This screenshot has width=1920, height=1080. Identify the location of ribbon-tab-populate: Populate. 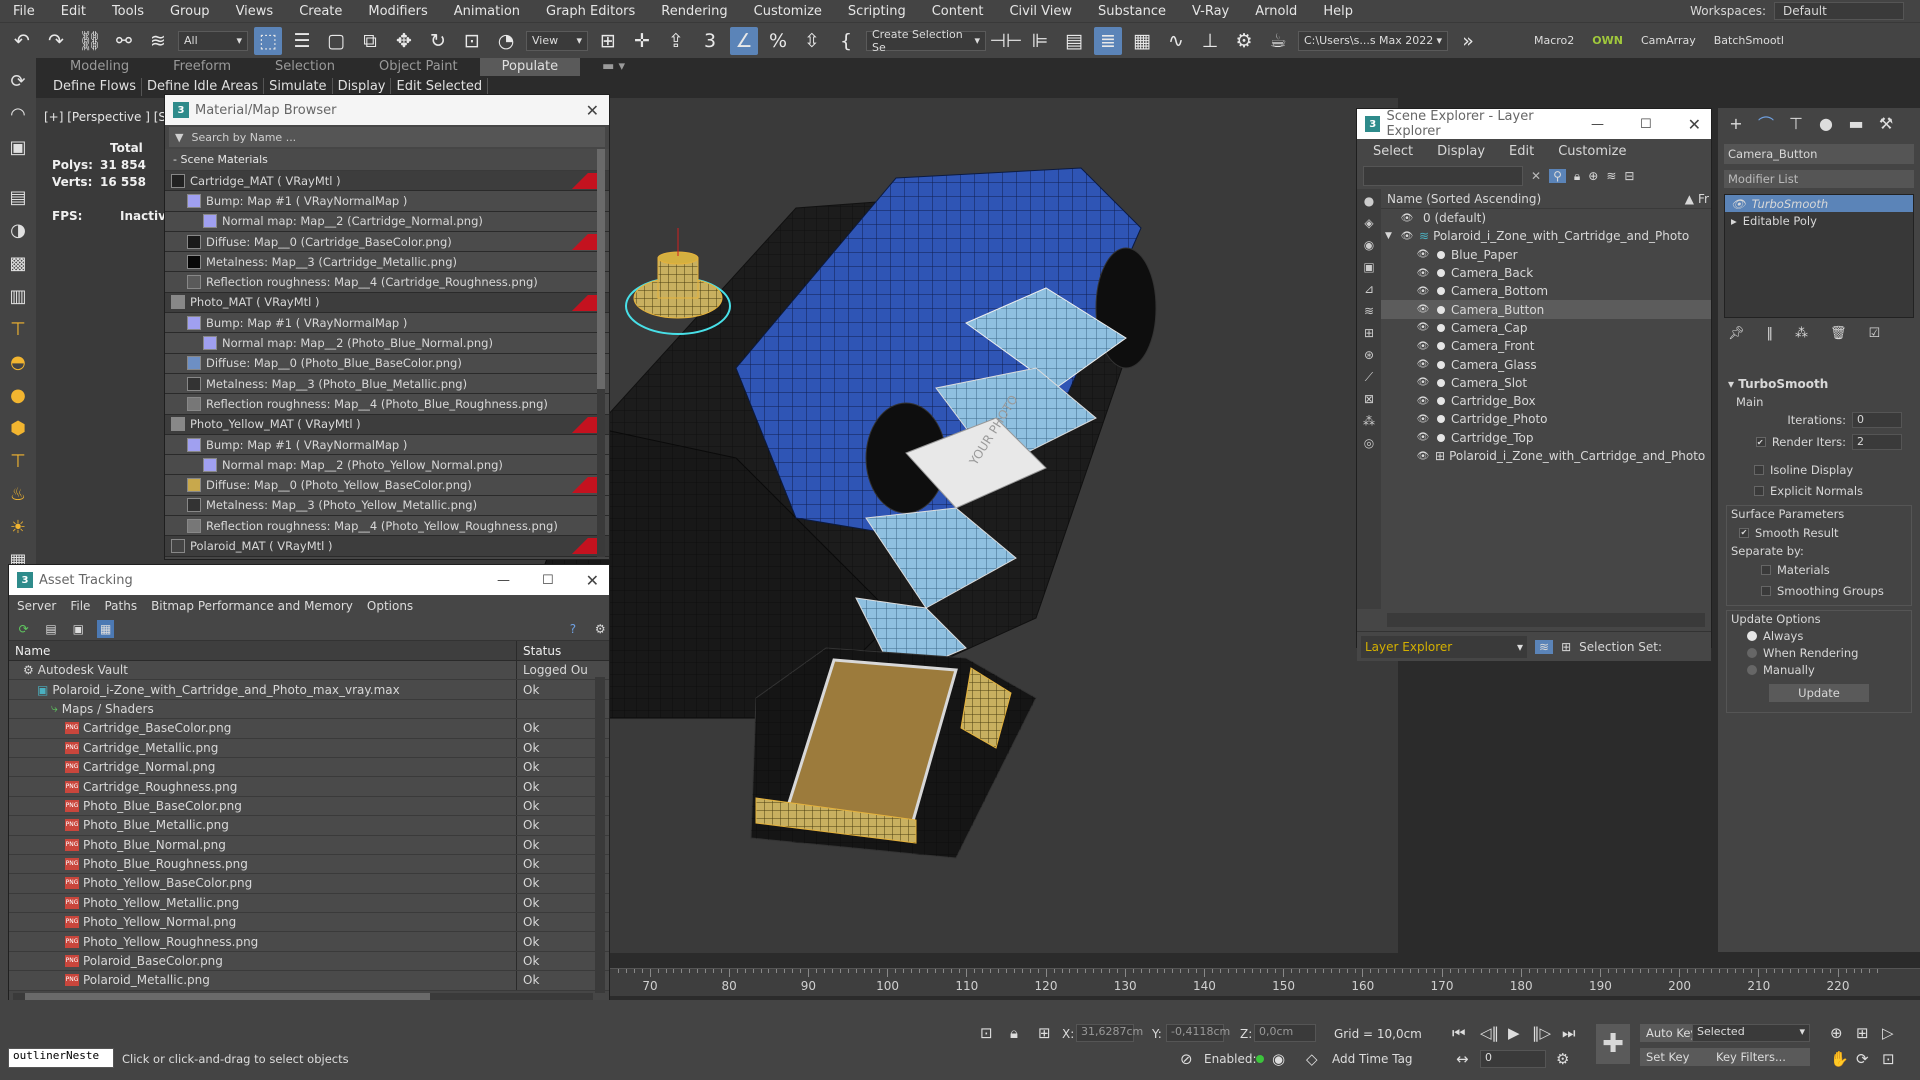
(530, 67).